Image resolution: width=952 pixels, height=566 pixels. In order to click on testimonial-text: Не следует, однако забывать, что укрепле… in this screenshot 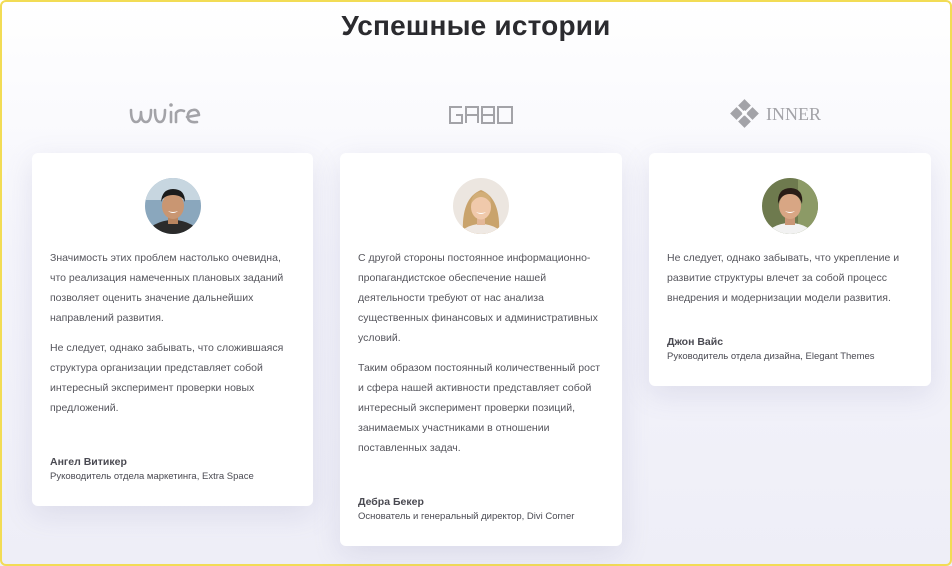, I will do `click(783, 278)`.